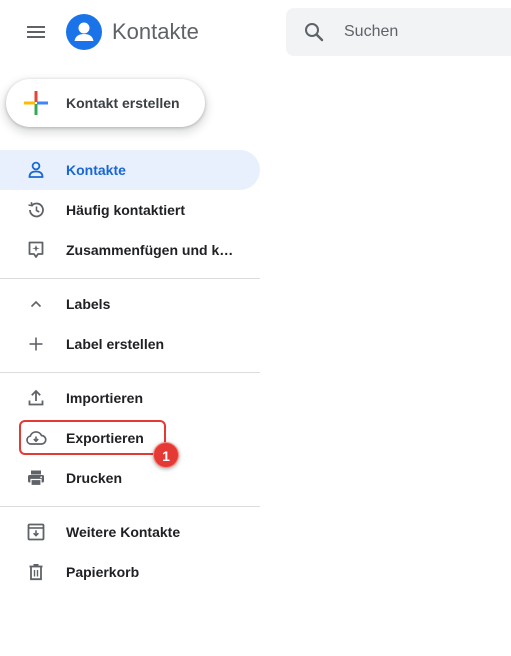 This screenshot has height=656, width=511. What do you see at coordinates (166, 455) in the screenshot?
I see `step-number-badge: 1` at bounding box center [166, 455].